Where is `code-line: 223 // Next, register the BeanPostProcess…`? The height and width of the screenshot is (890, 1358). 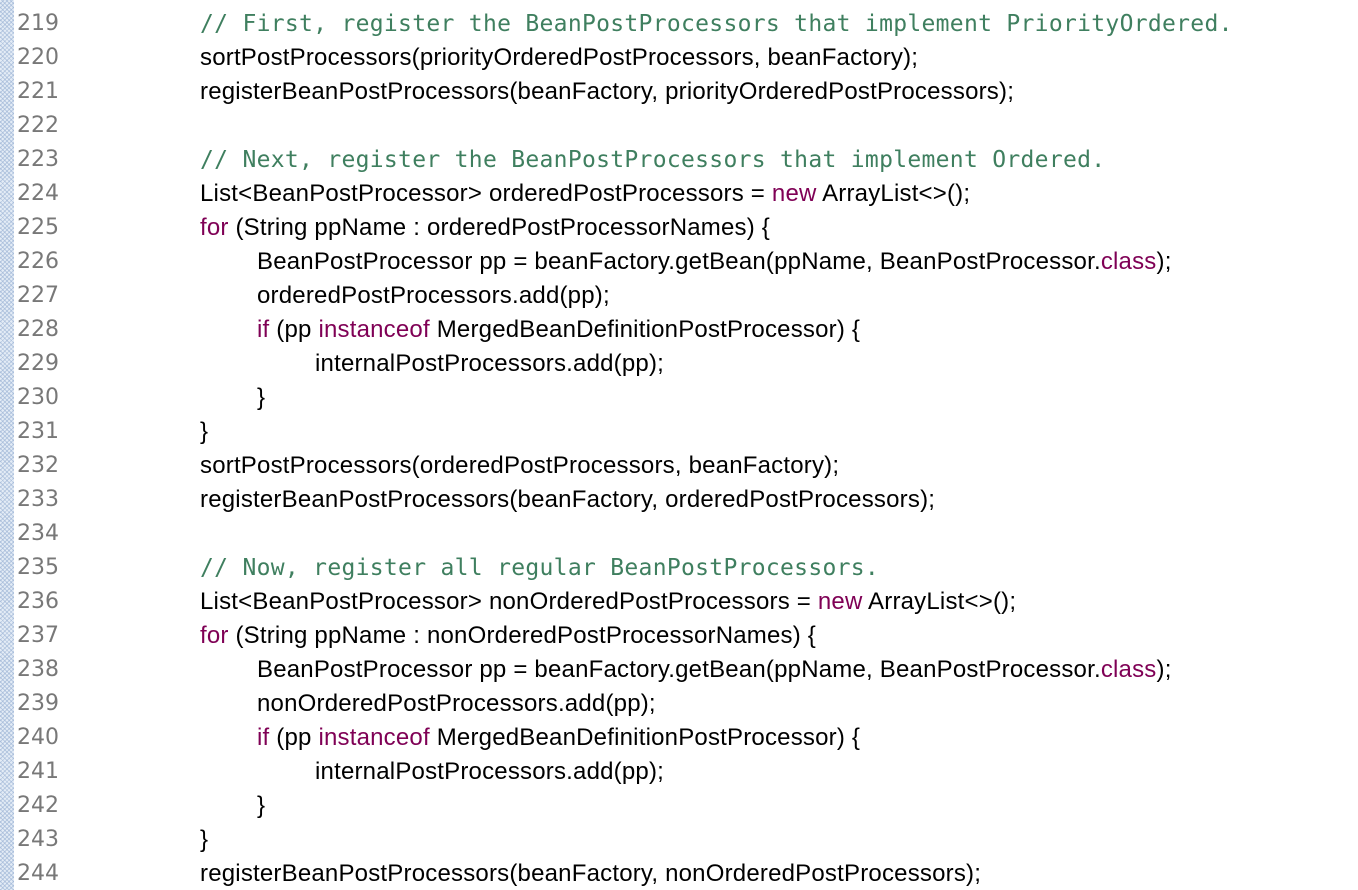 code-line: 223 // Next, register the BeanPostProcess… is located at coordinates (679, 160).